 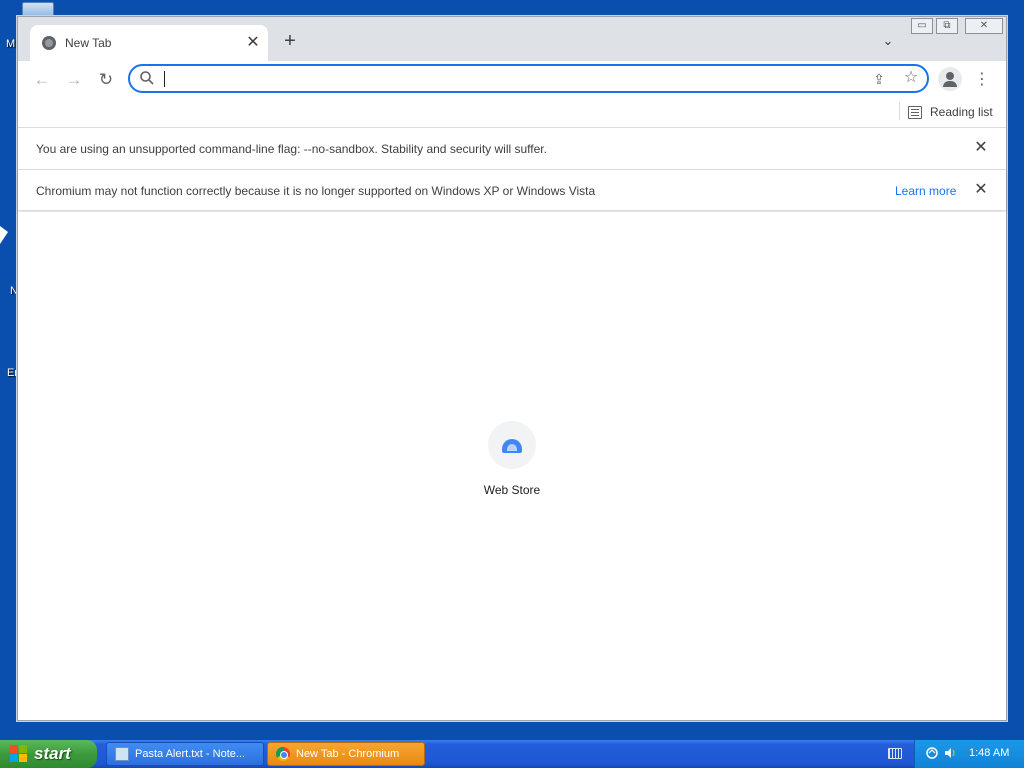 I want to click on address-bar: ⇪ ☆, so click(x=528, y=78).